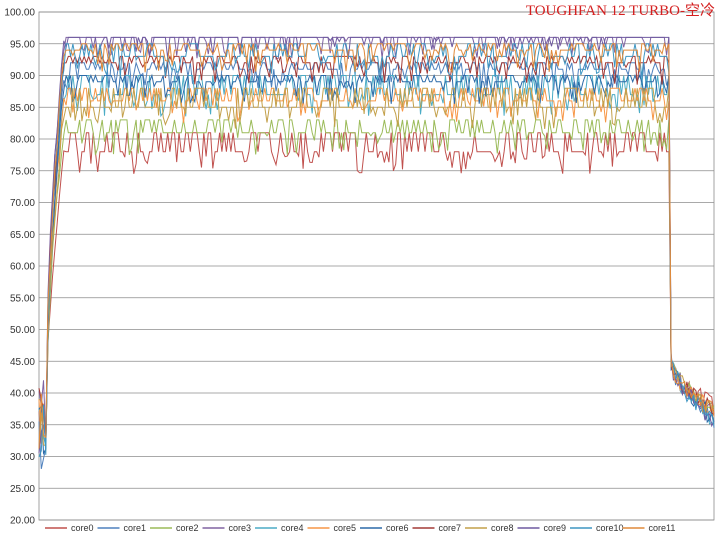  What do you see at coordinates (22, 362) in the screenshot?
I see `y-tick-label: 45.00` at bounding box center [22, 362].